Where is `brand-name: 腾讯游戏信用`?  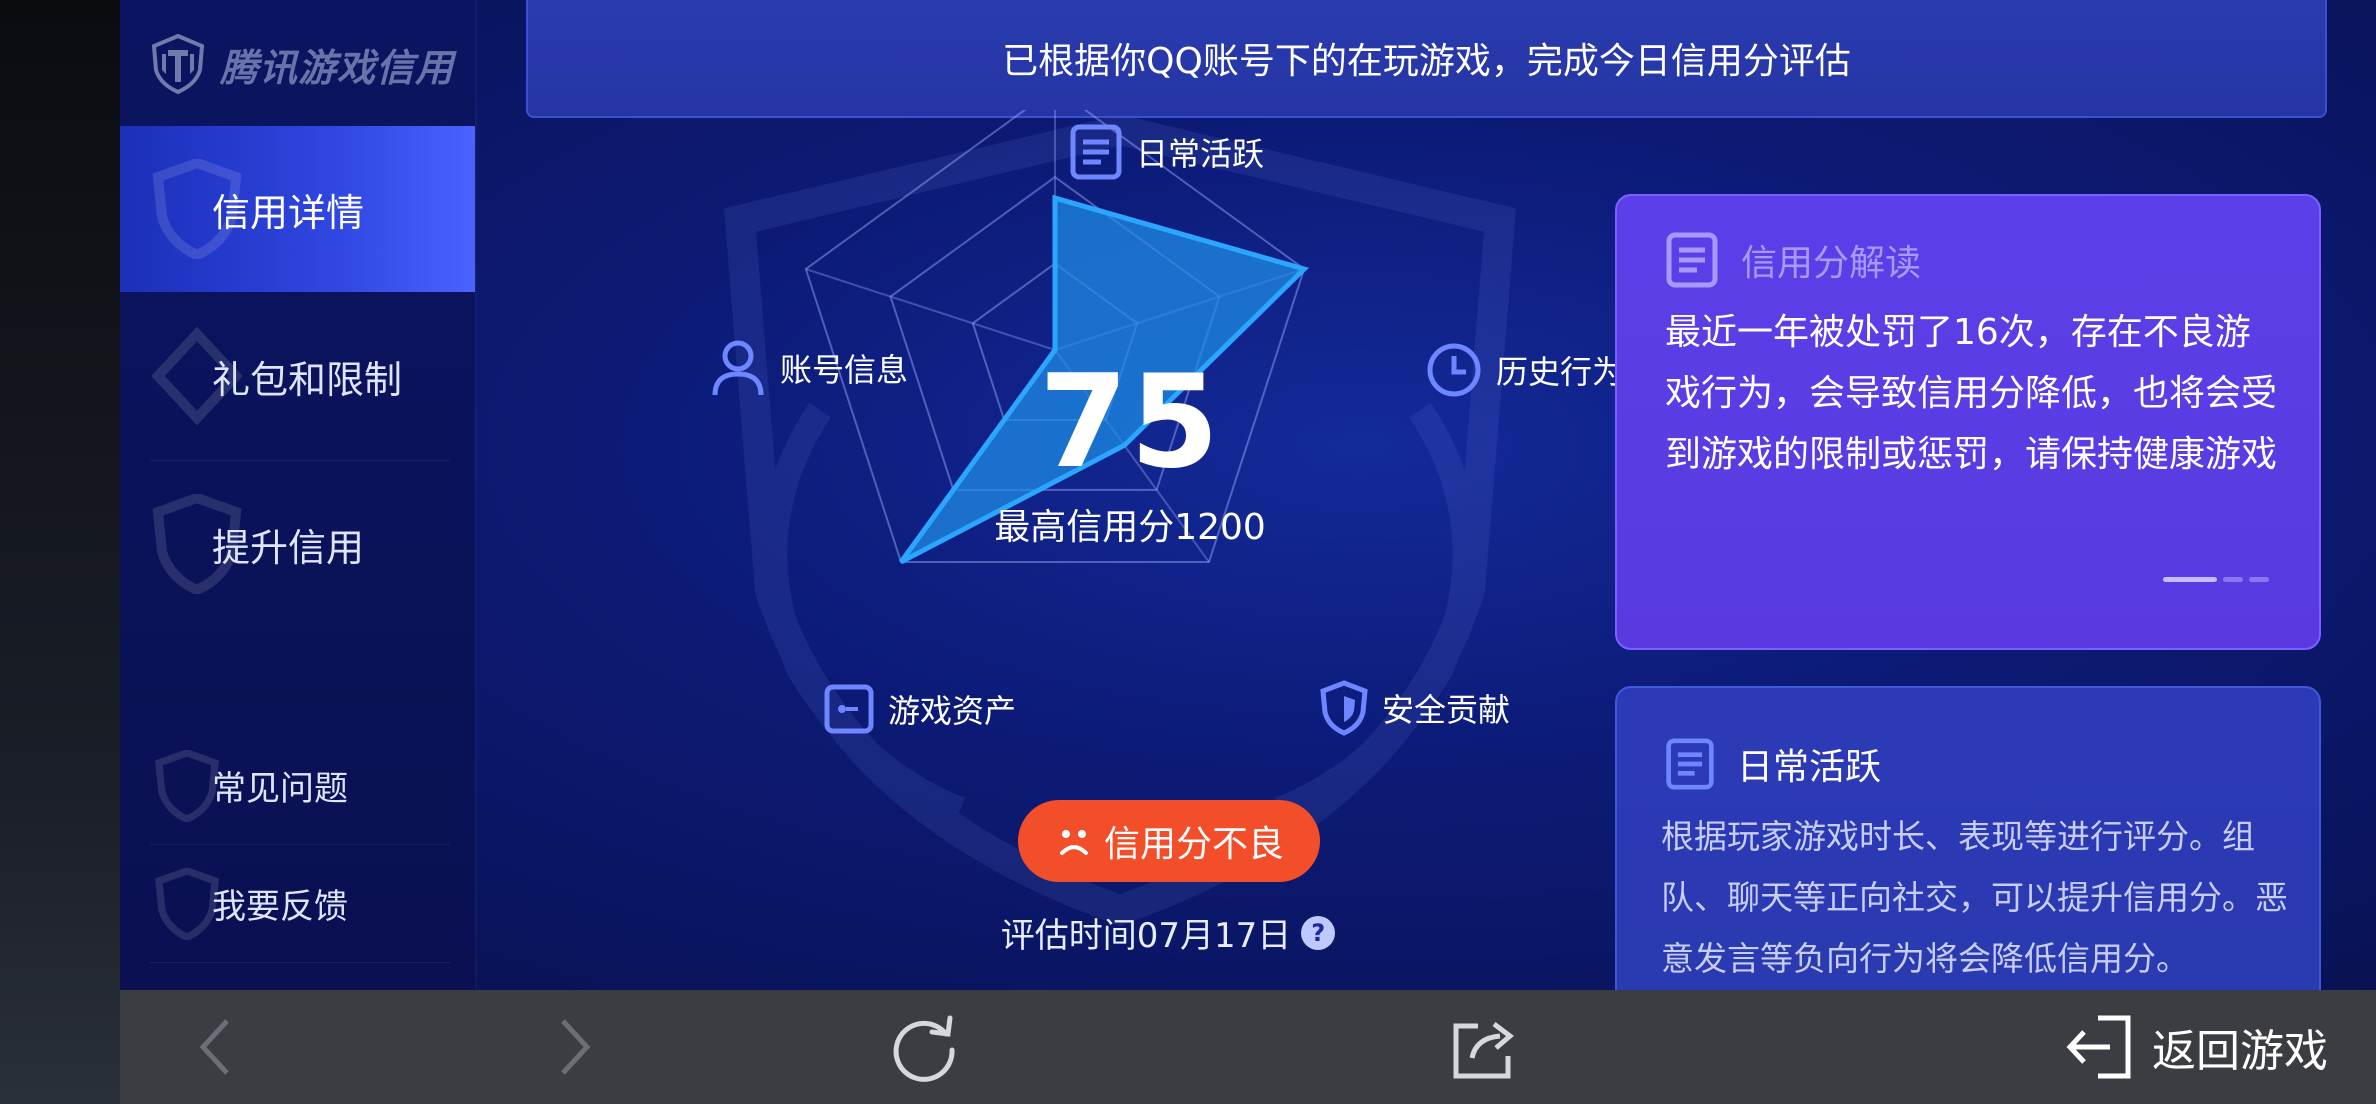
brand-name: 腾讯游戏信用 is located at coordinates (337, 67).